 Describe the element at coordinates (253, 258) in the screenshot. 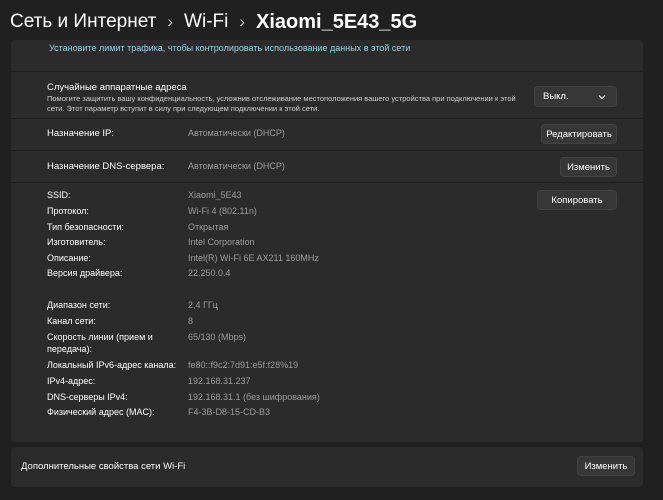

I see `prop-value-description: Intel(R) Wi-Fi 6E AX211 160MHz` at that location.